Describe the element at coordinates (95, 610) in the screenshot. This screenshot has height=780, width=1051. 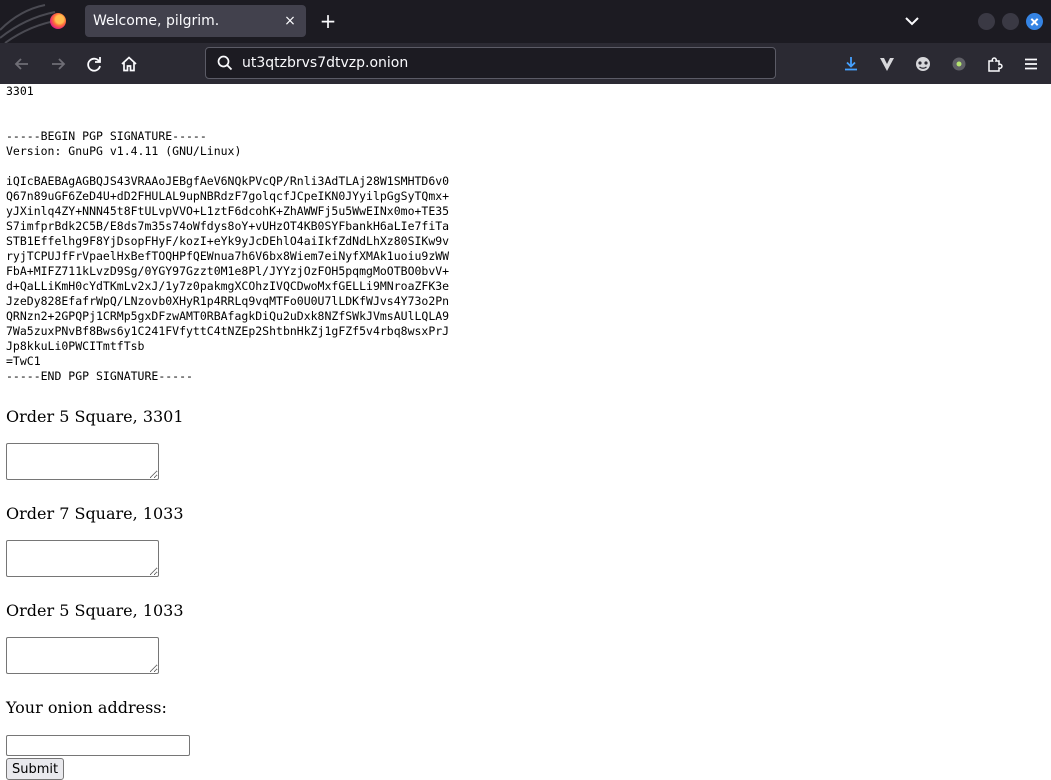
I see `order-label-3: Order 5 Square, 1033` at that location.